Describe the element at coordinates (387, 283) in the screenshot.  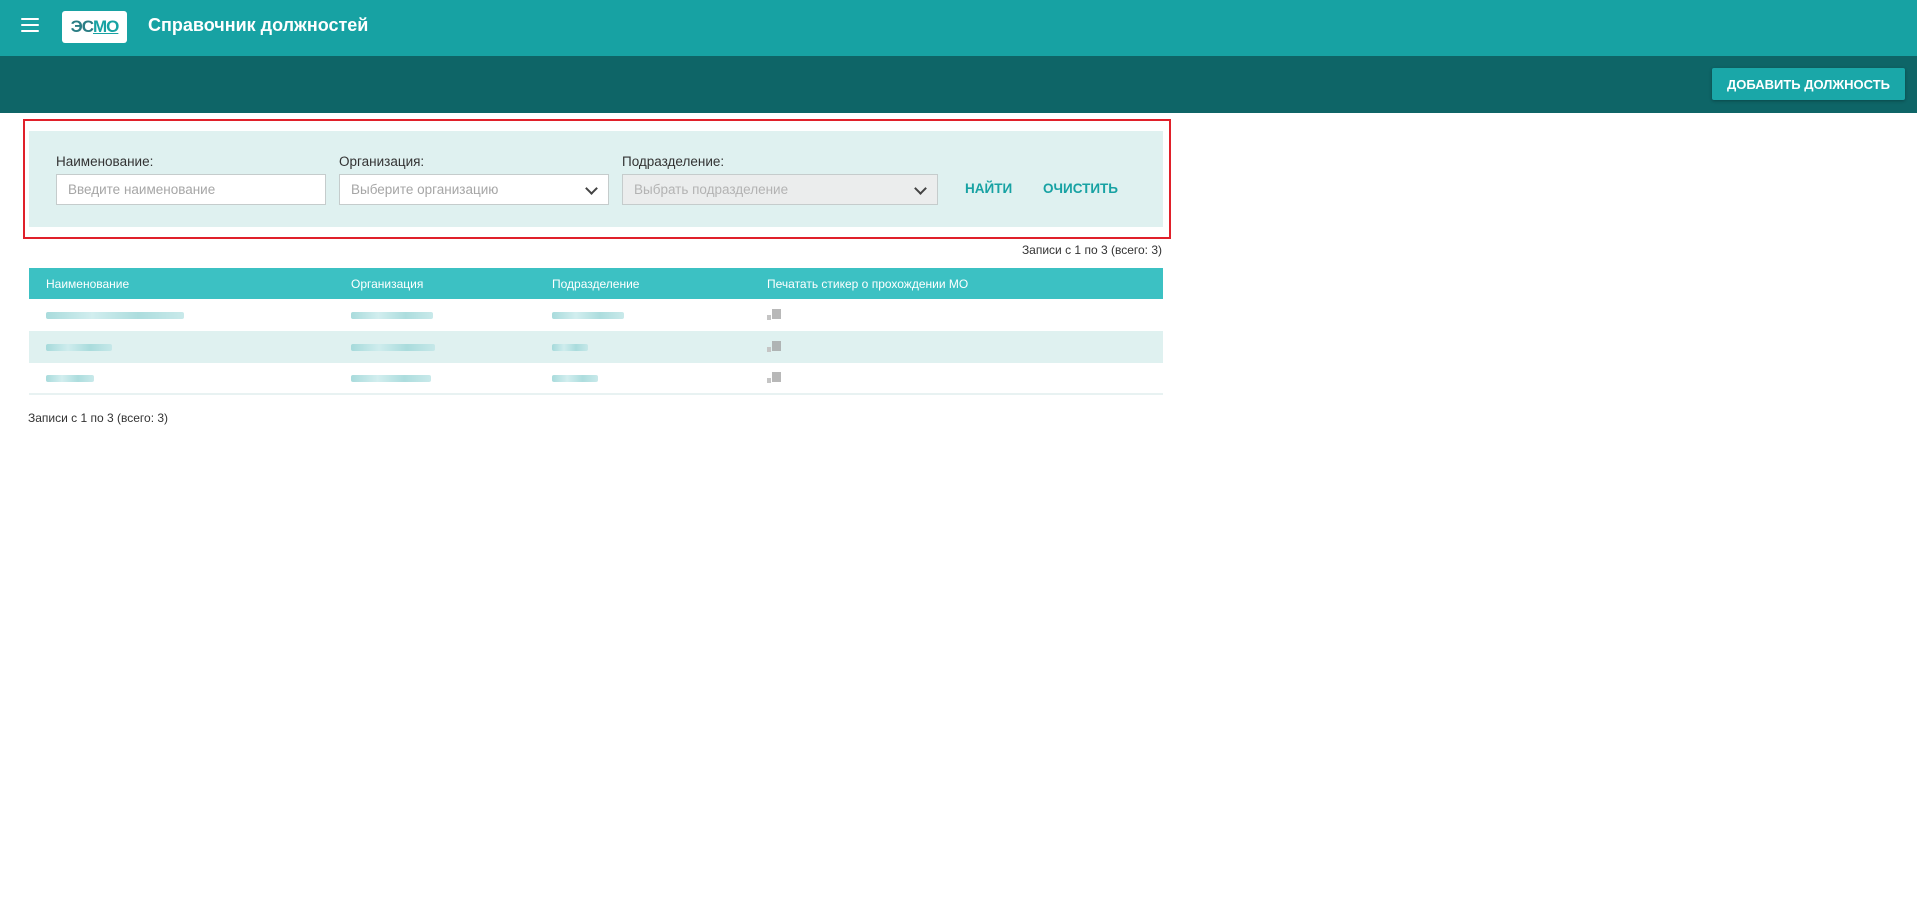
I see `column-header-organization: Организация` at that location.